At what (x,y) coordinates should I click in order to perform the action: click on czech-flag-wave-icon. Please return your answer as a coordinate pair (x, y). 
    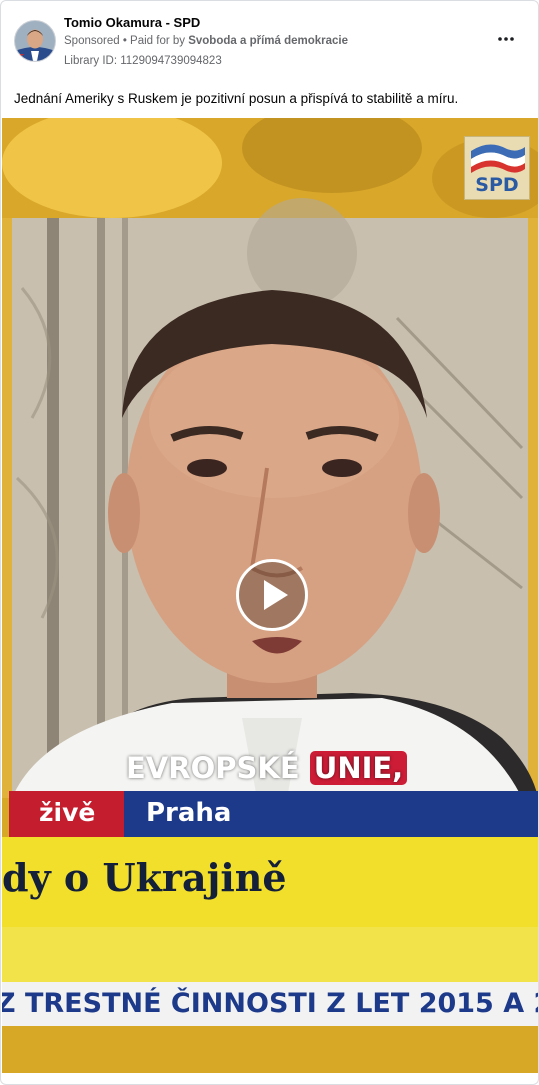
    Looking at the image, I should click on (498, 158).